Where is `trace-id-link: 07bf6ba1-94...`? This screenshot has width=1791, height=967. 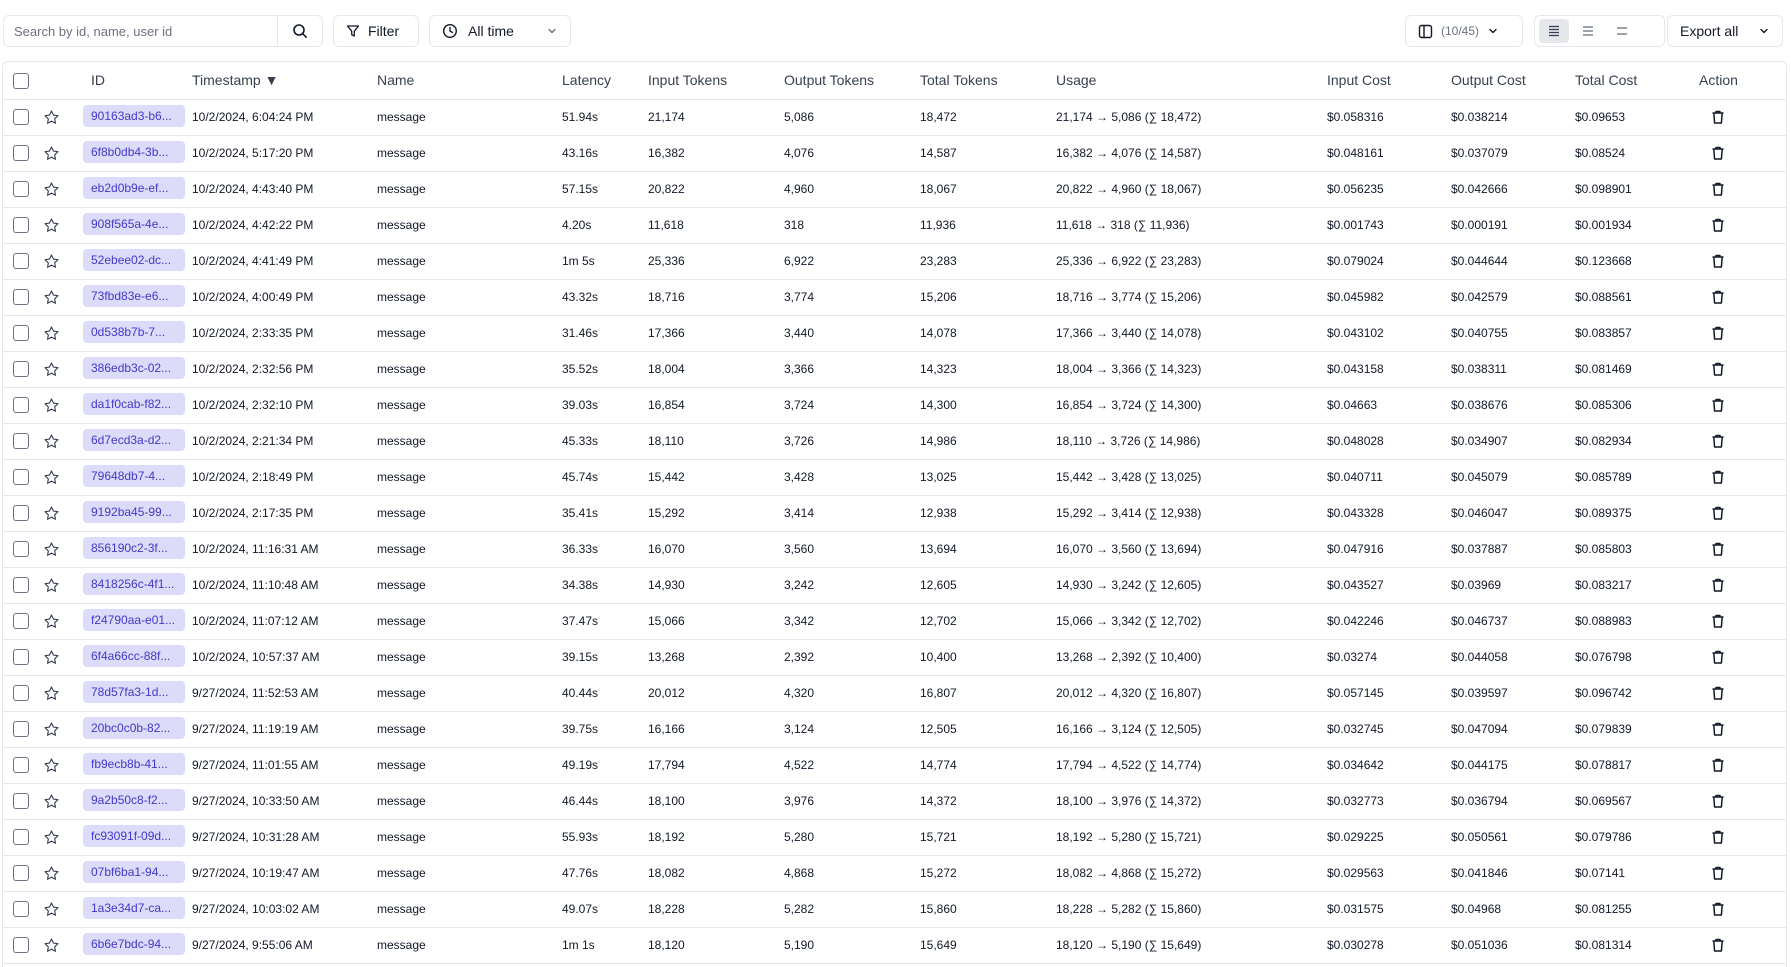
trace-id-link: 07bf6ba1-94... is located at coordinates (134, 871).